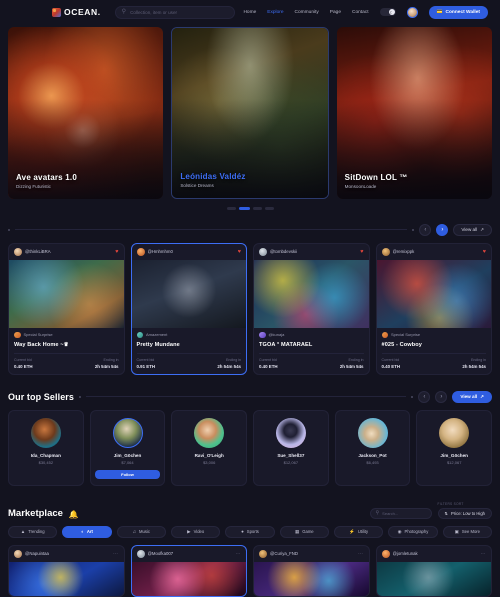 This screenshot has height=597, width=500. Describe the element at coordinates (454, 447) in the screenshot. I see `seller-card-6: Jim_Göchen $12,067` at that location.